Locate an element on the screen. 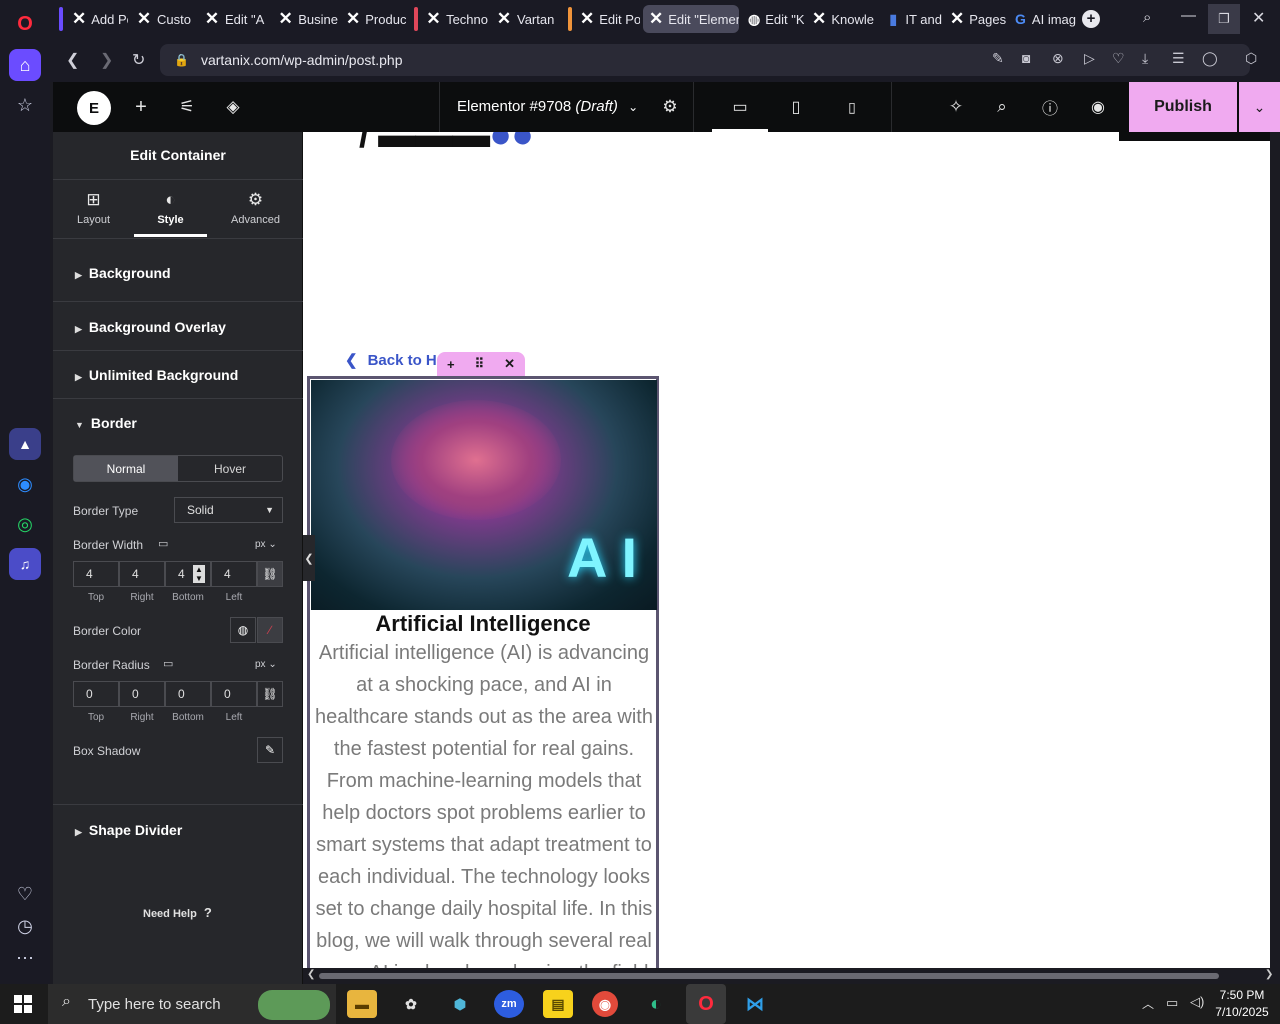 Image resolution: width=1280 pixels, height=1024 pixels. windows-start-icon is located at coordinates (23, 1004).